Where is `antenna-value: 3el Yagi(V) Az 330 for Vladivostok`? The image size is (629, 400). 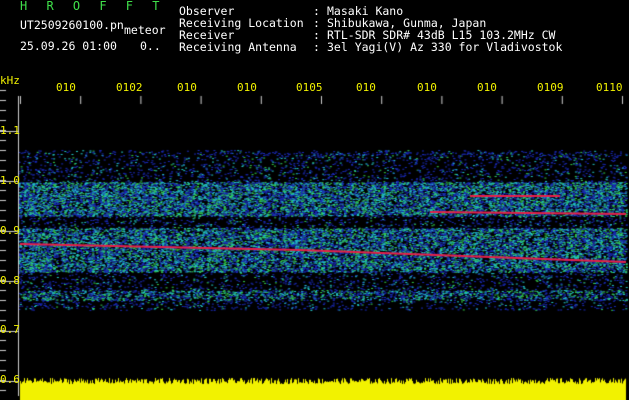
antenna-value: 3el Yagi(V) Az 330 for Vladivostok is located at coordinates (445, 47).